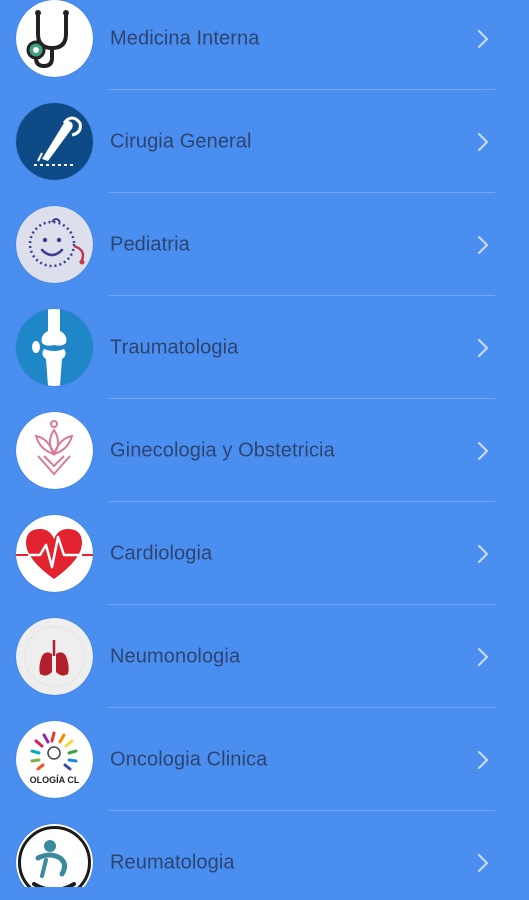  I want to click on specialty-label: Oncologia Clinica, so click(189, 759).